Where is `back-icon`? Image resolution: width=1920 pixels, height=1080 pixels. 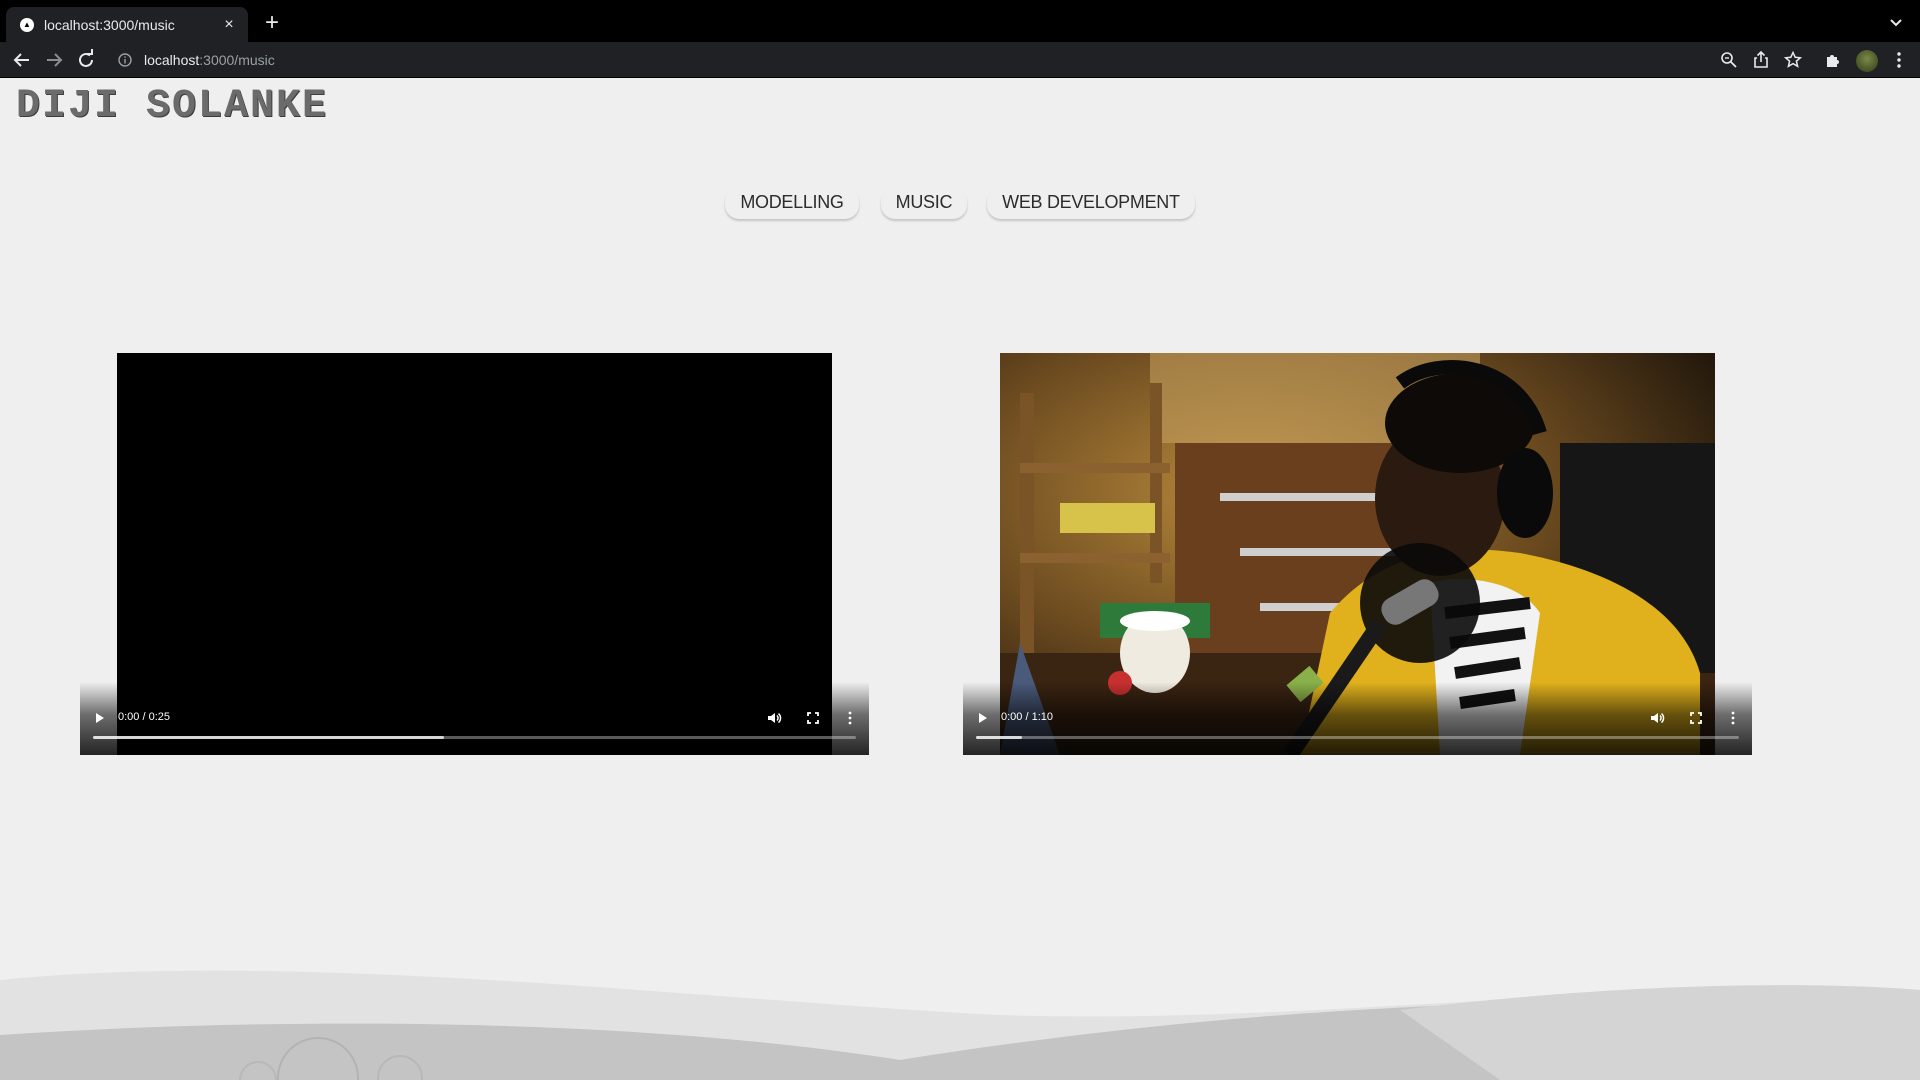
back-icon is located at coordinates (21, 60).